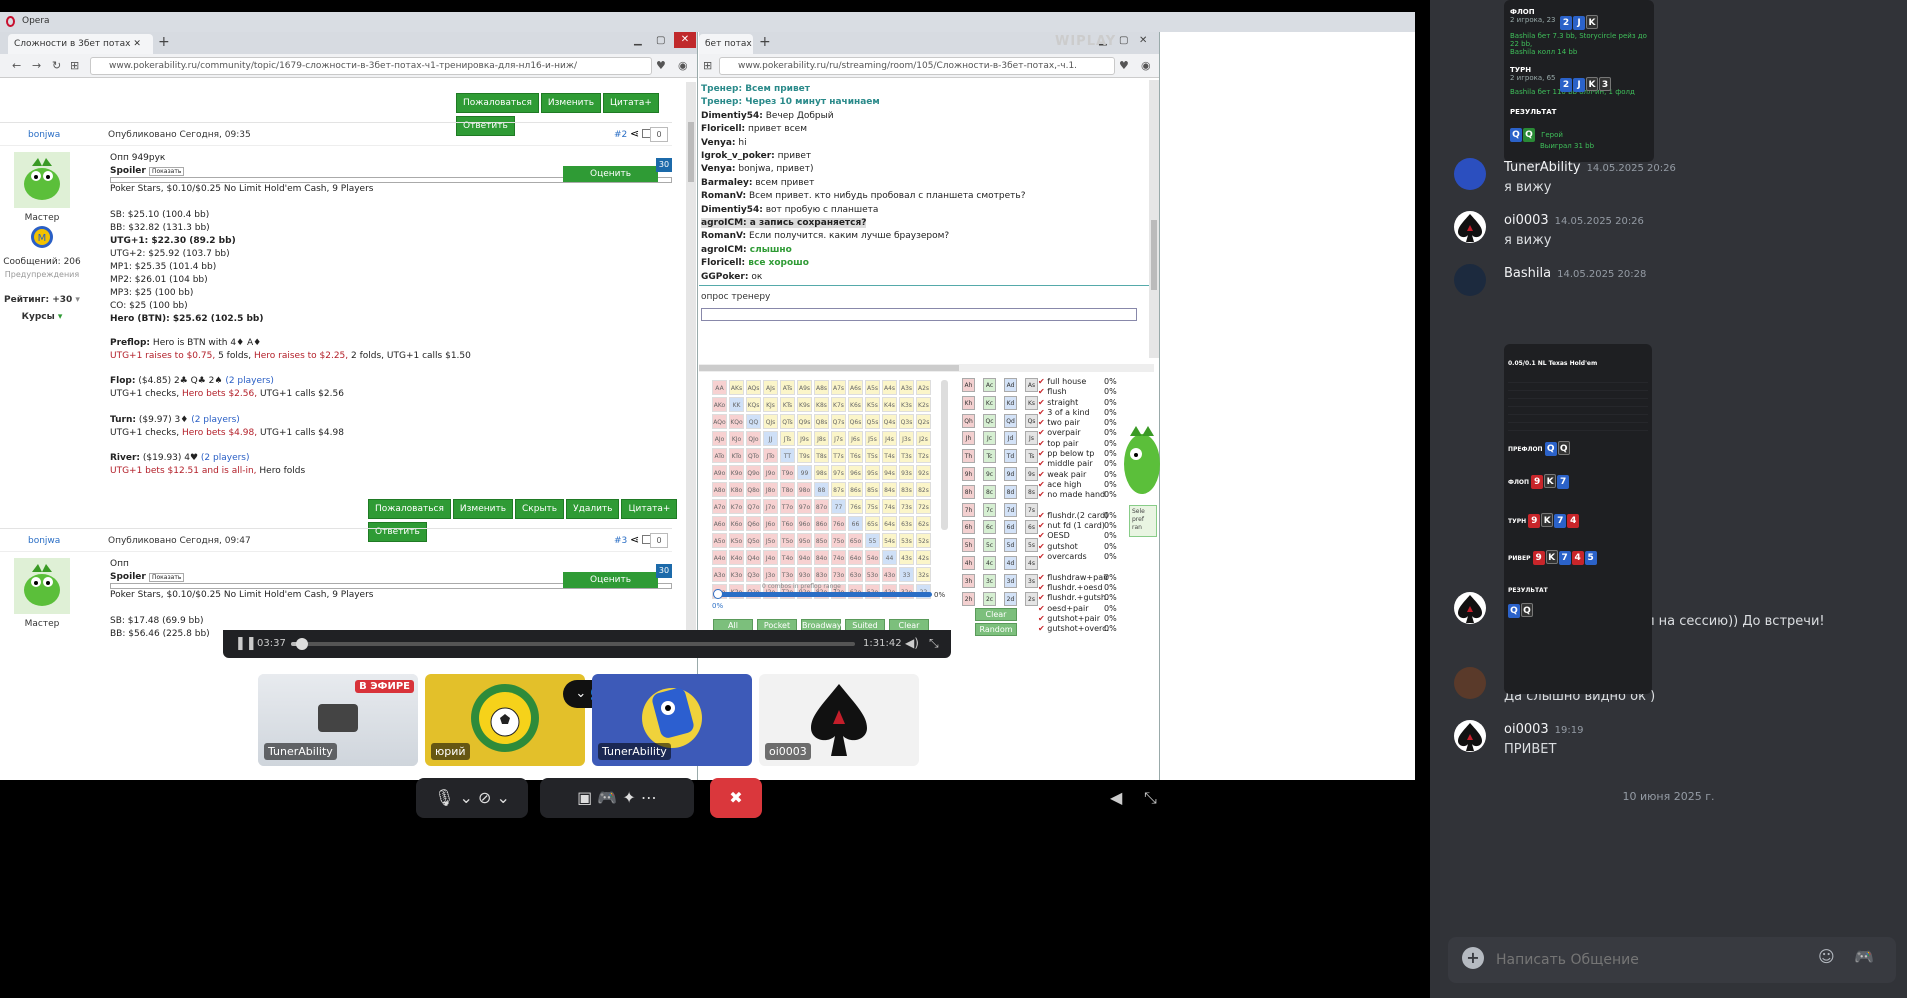 This screenshot has width=1907, height=998. Describe the element at coordinates (1473, 958) in the screenshot. I see `add-attachment-icon: +` at that location.